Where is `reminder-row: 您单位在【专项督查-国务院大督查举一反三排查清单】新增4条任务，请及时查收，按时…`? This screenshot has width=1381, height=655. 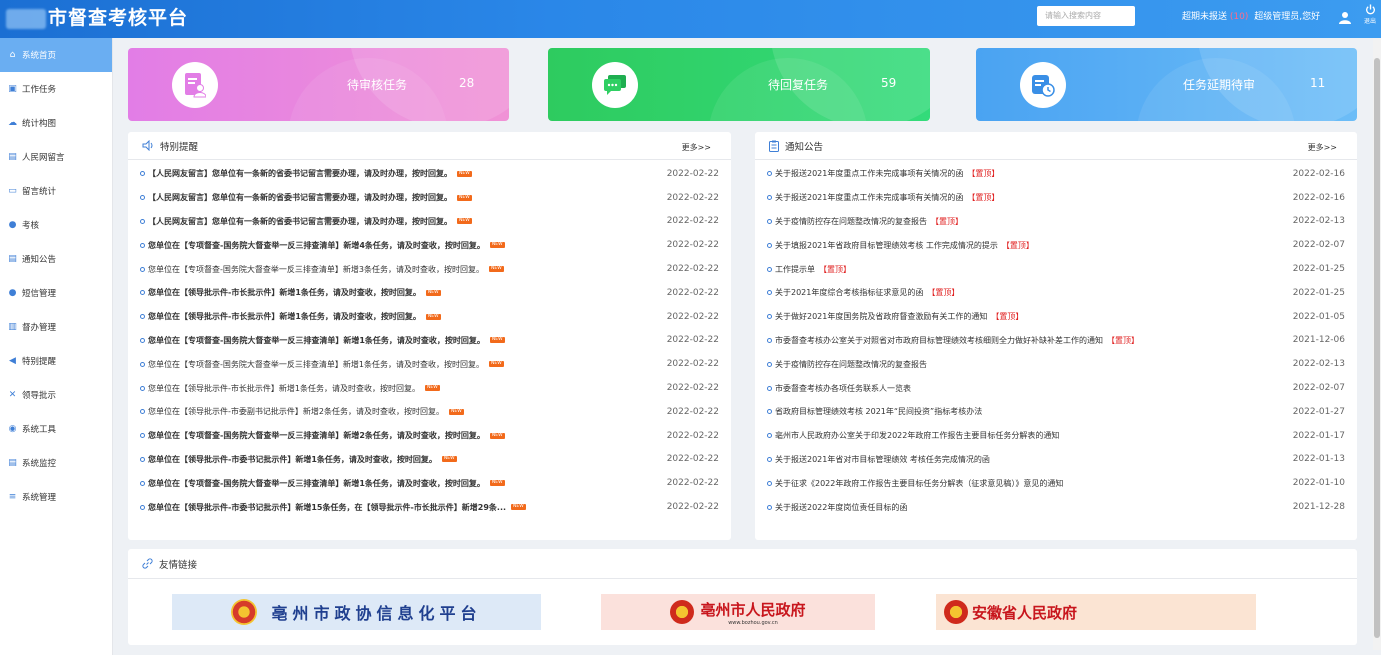
reminder-row: 您单位在【专项督查-国务院大督查举一反三排查清单】新增4条任务，请及时查收，按时… is located at coordinates (429, 245).